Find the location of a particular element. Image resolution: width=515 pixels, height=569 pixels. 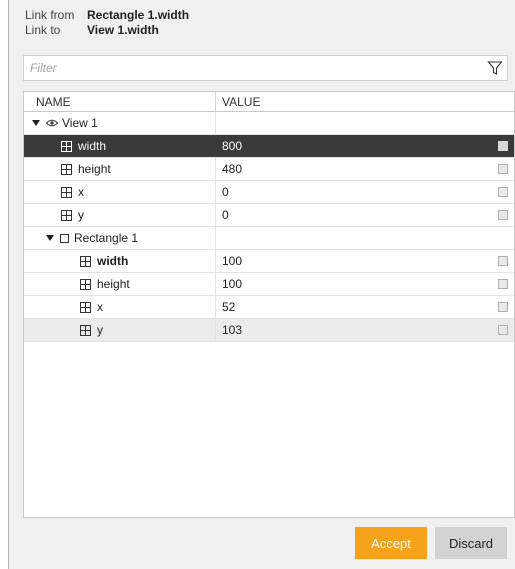

table-header: NAME VALUE is located at coordinates (269, 102).